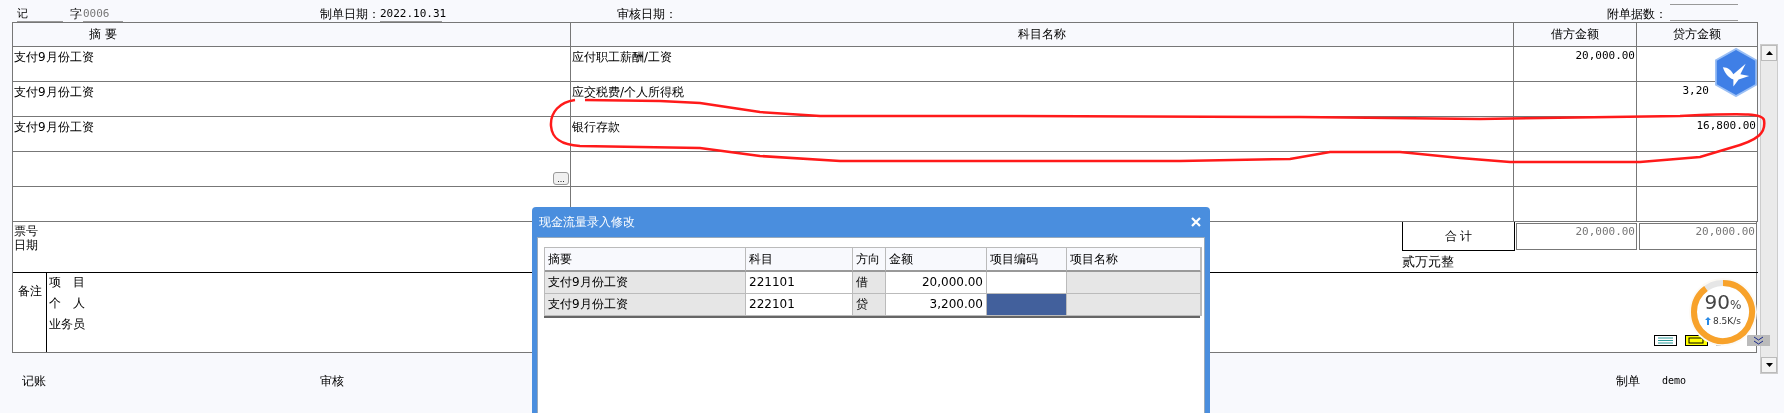  Describe the element at coordinates (647, 14) in the screenshot. I see `review-date-label: 审核日期：` at that location.